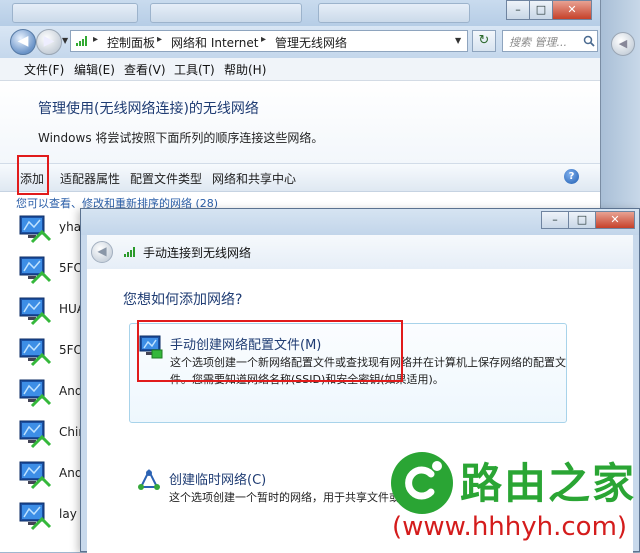 Image resolution: width=640 pixels, height=553 pixels. I want to click on search-icon, so click(589, 41).